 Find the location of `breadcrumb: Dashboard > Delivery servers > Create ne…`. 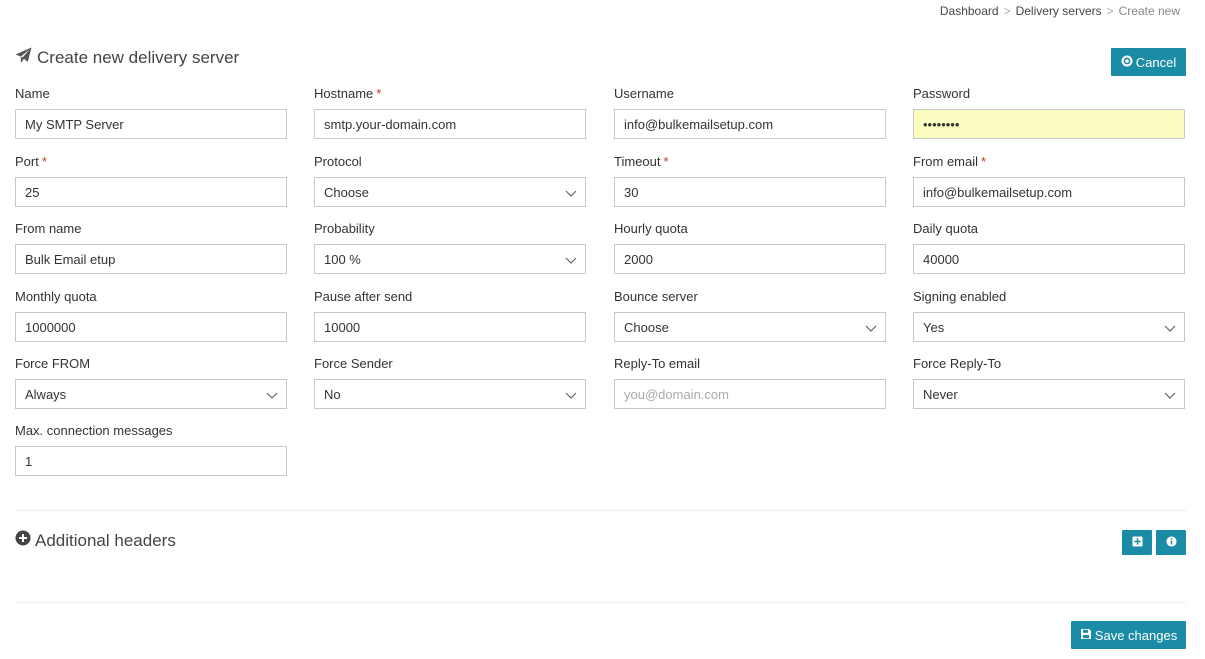

breadcrumb: Dashboard > Delivery servers > Create ne… is located at coordinates (1060, 11).